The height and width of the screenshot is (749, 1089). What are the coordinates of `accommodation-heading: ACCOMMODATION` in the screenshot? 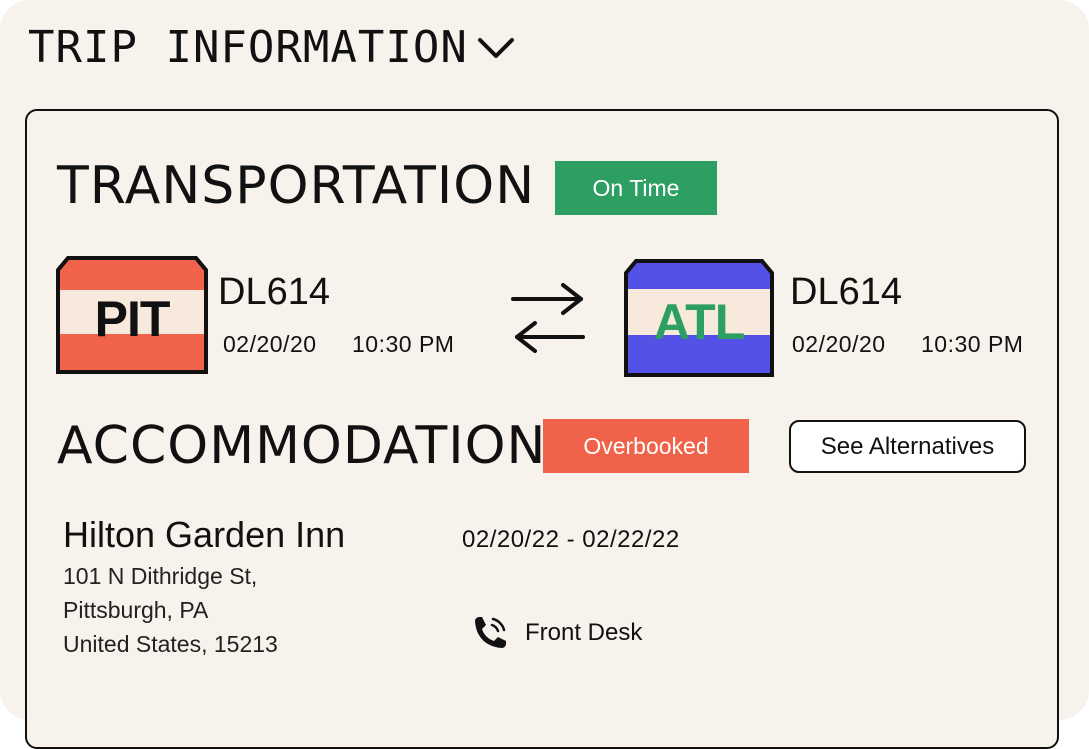 It's located at (302, 446).